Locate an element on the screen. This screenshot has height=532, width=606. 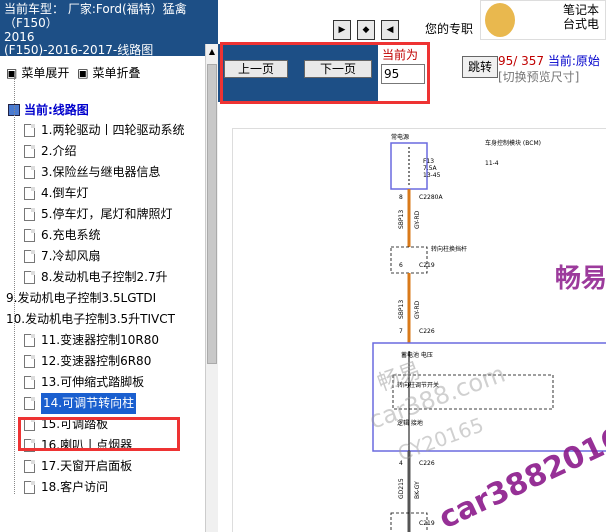
car-model-line2: 2016 is located at coordinates (19, 37).